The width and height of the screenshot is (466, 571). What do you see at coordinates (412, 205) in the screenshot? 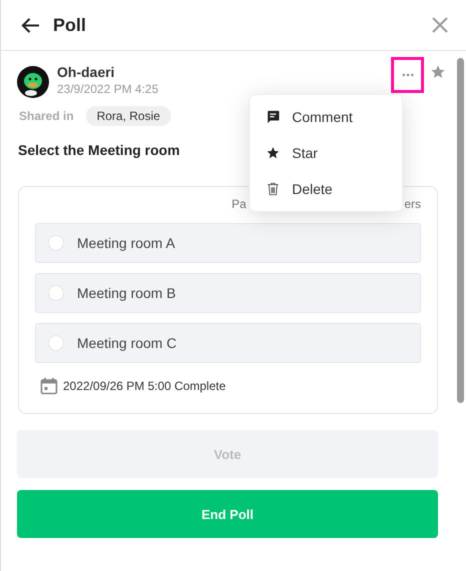
I see `participants-text: ers` at bounding box center [412, 205].